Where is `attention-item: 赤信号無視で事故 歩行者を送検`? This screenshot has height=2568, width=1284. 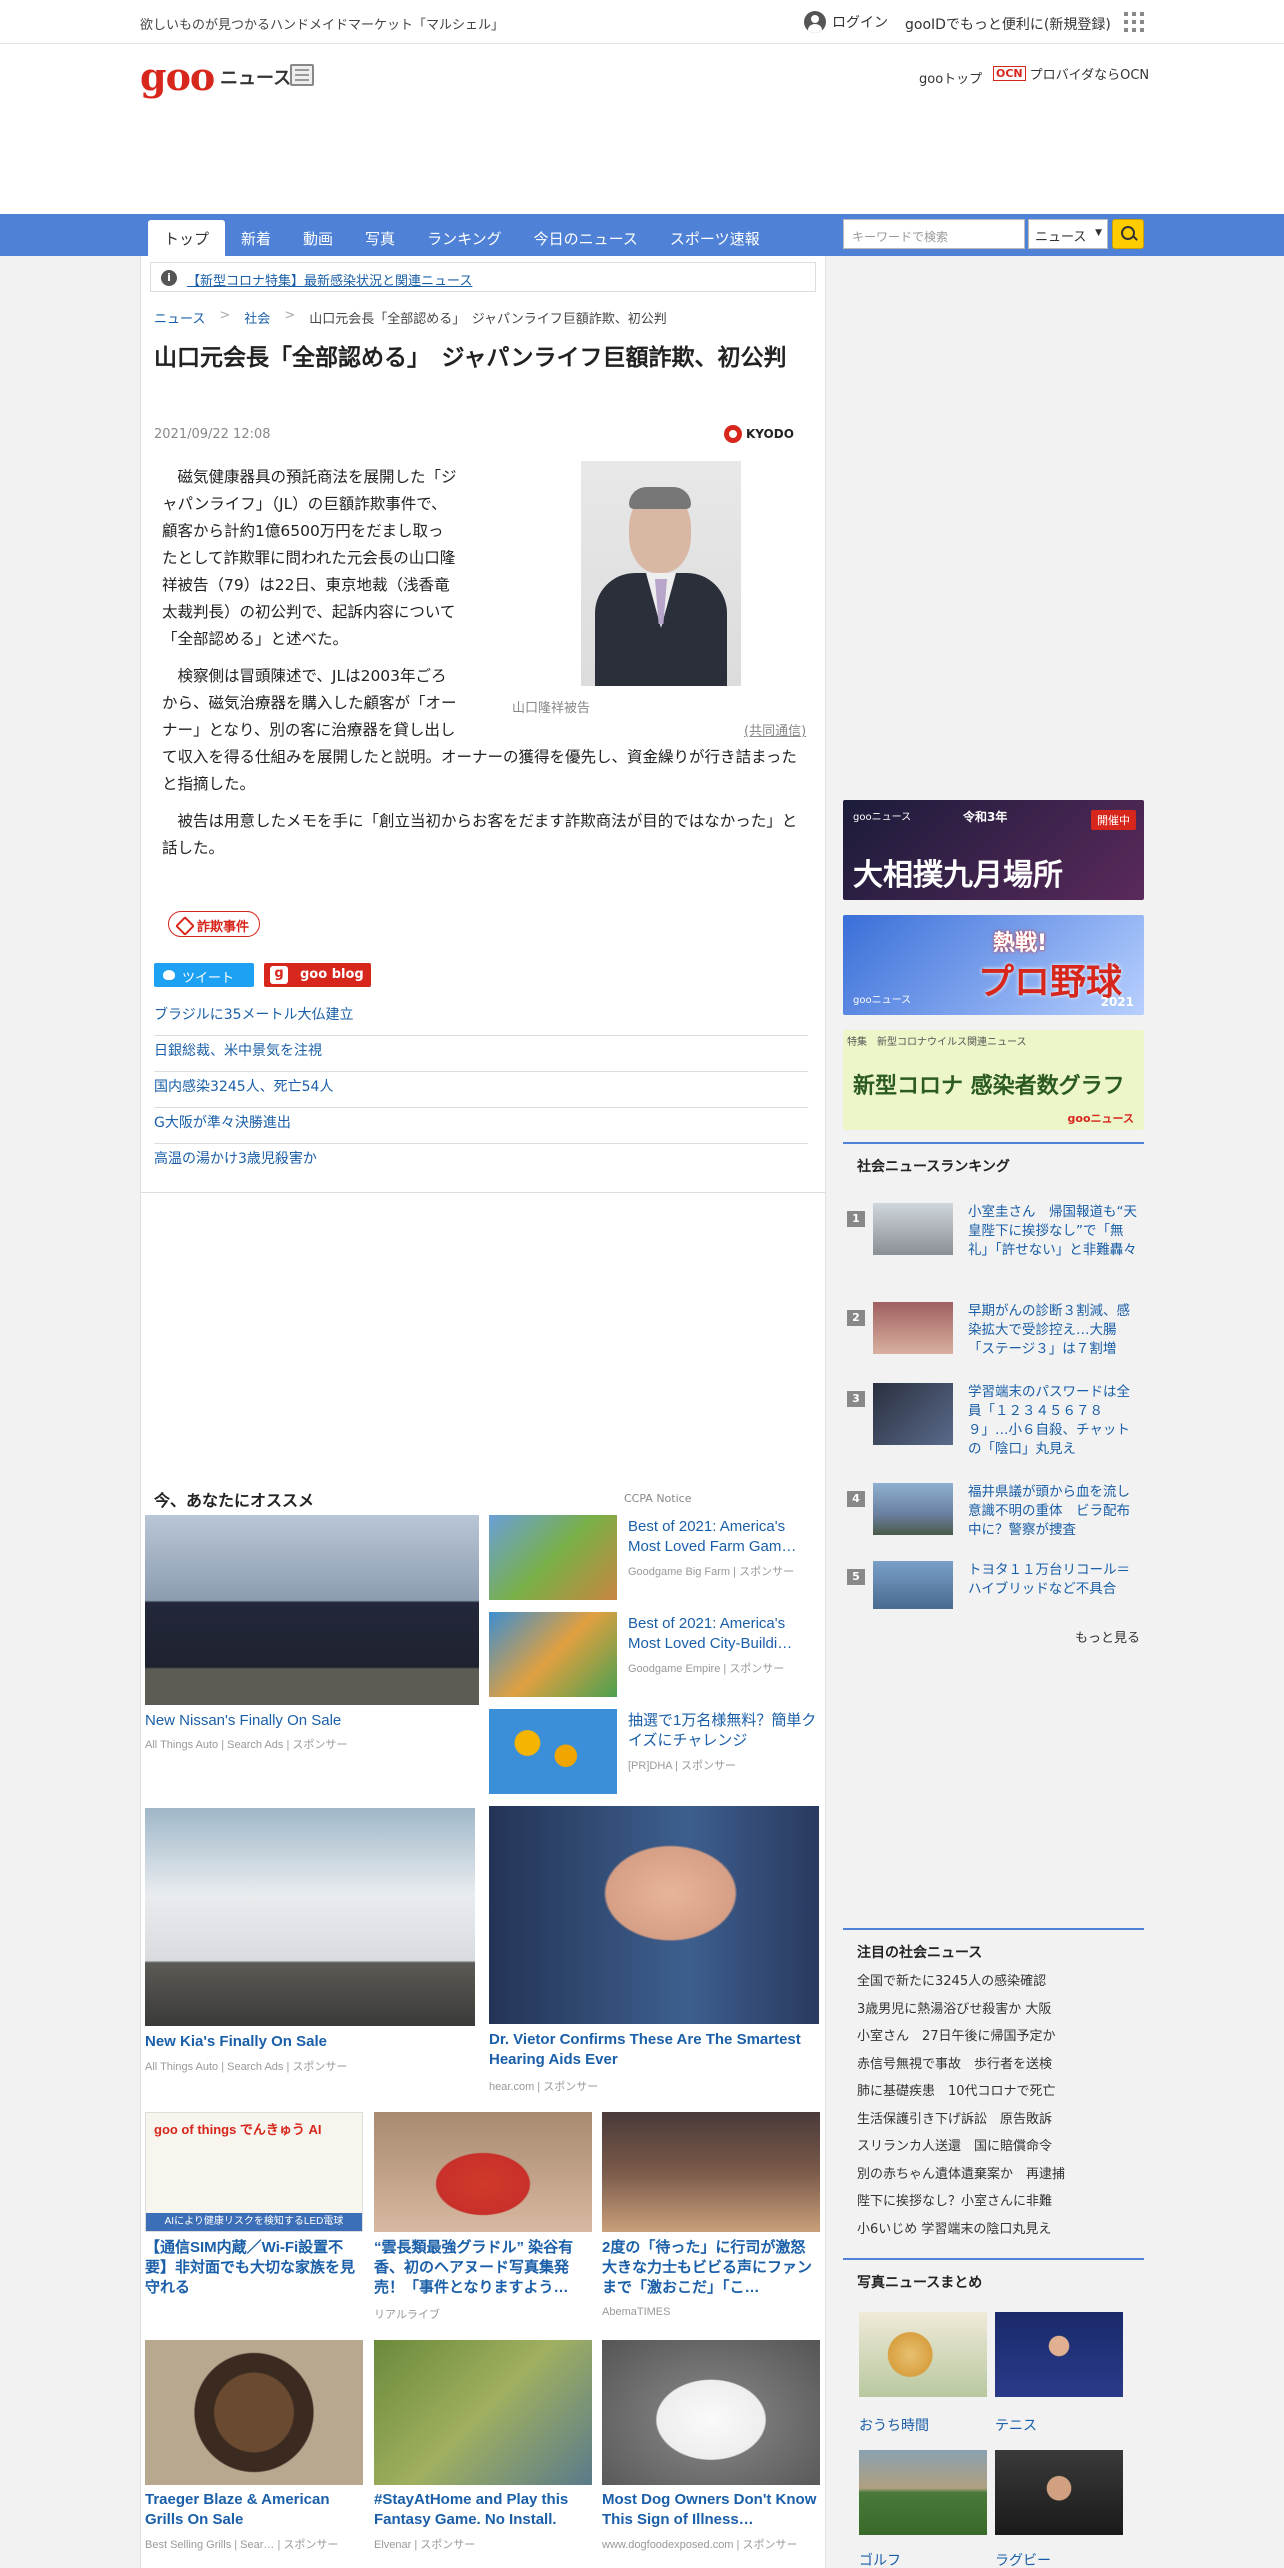
attention-item: 赤信号無視で事故 歩行者を送検 is located at coordinates (993, 2065).